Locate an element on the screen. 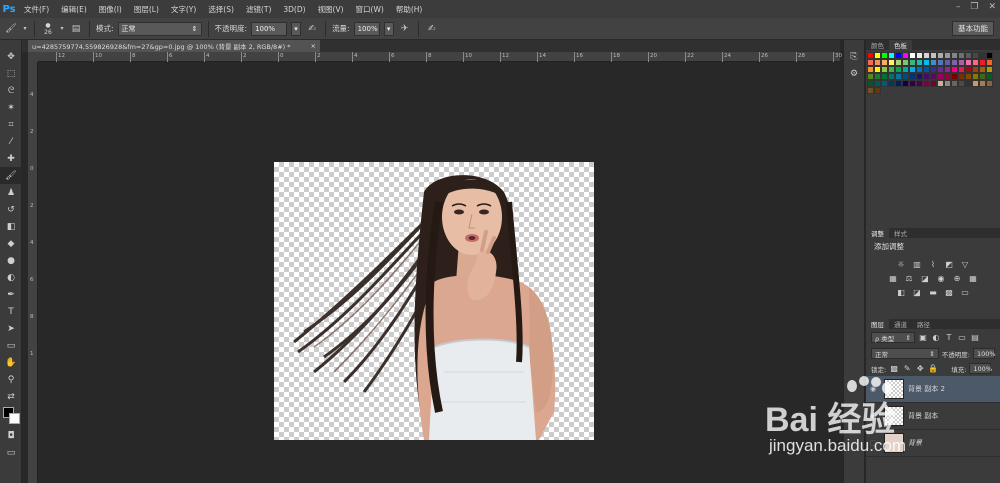 The image size is (1000, 483). restore-icon: ❐ is located at coordinates (974, 7).